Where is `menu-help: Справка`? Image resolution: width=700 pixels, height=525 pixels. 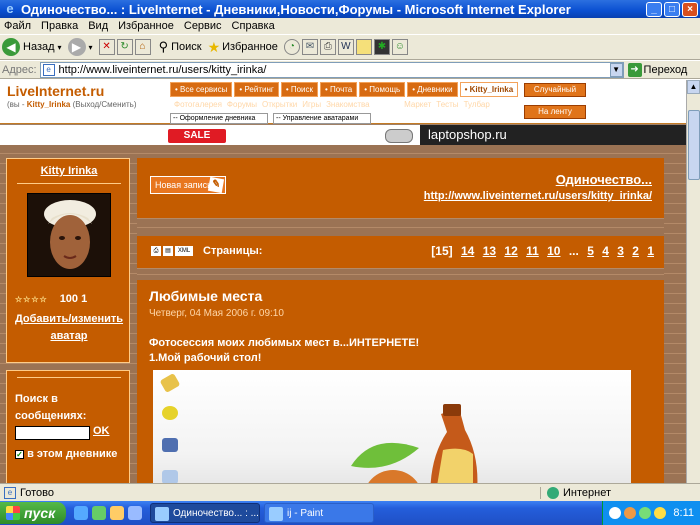
menu-help: Справка is located at coordinates (253, 26).